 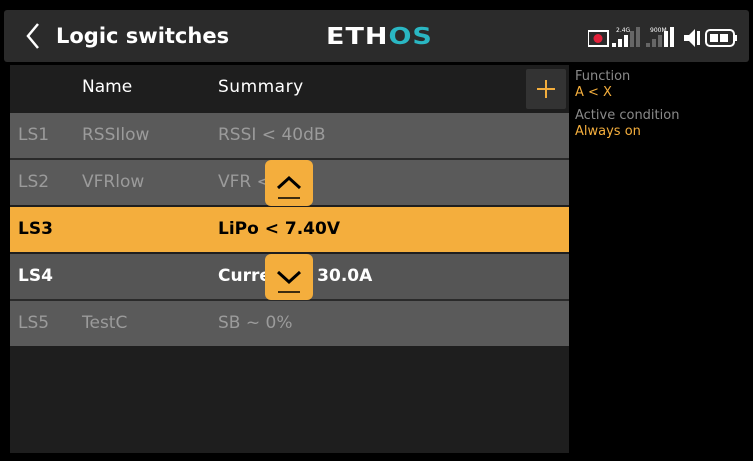 What do you see at coordinates (107, 87) in the screenshot?
I see `column-header-name: Name` at bounding box center [107, 87].